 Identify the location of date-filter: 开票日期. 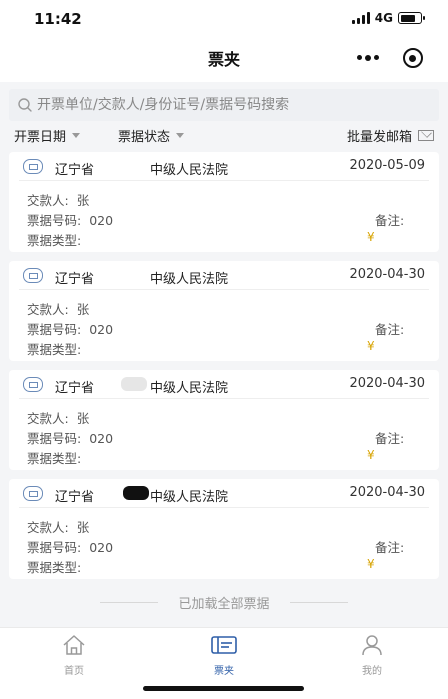
(47, 135).